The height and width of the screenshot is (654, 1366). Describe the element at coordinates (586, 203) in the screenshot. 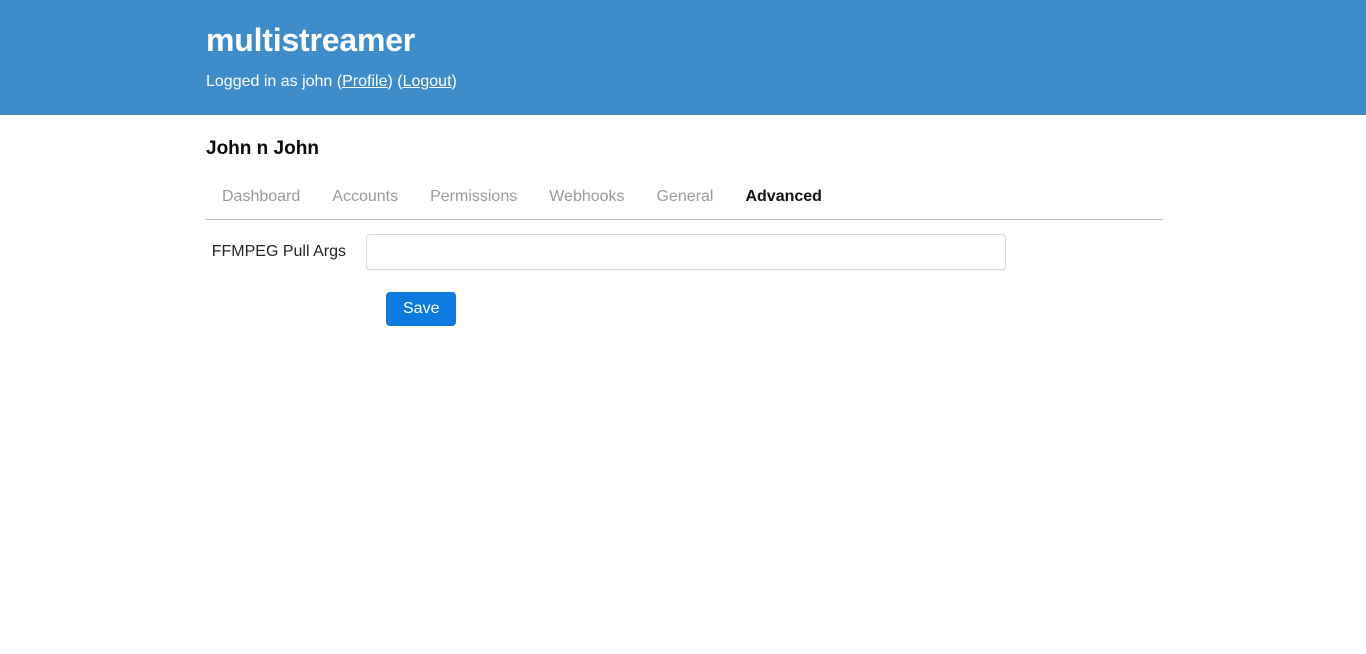

I see `tab-webhooks: Webhooks` at that location.